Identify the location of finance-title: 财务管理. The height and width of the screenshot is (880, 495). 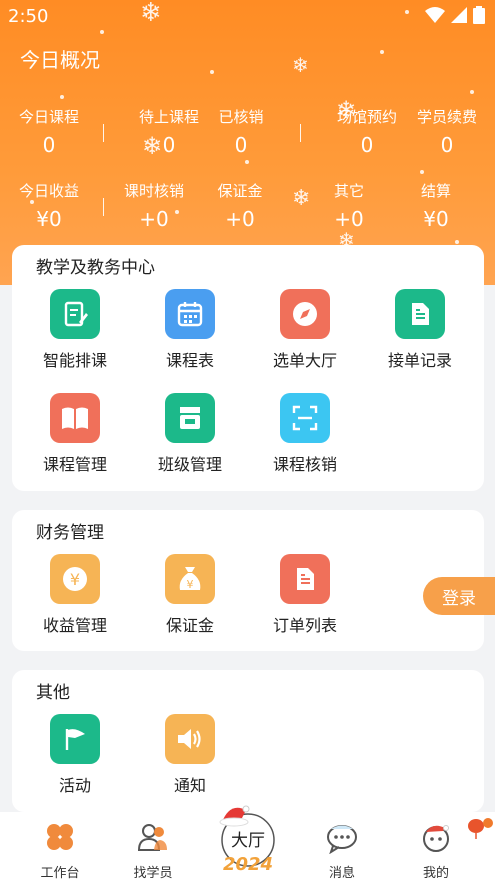
(70, 533).